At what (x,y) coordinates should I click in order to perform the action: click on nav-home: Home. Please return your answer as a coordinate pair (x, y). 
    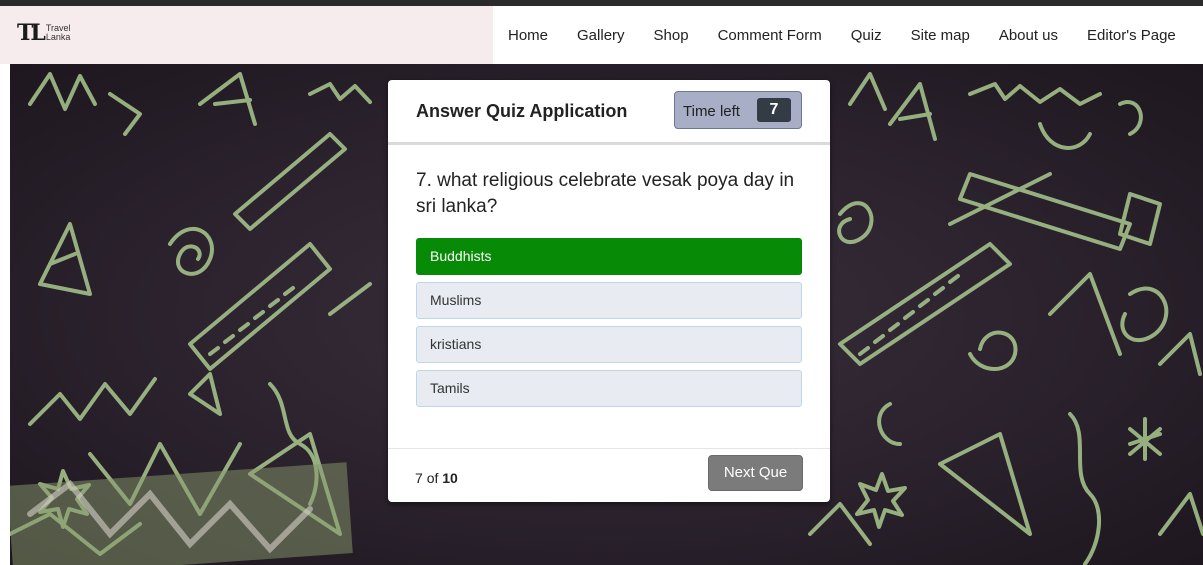
    Looking at the image, I should click on (528, 35).